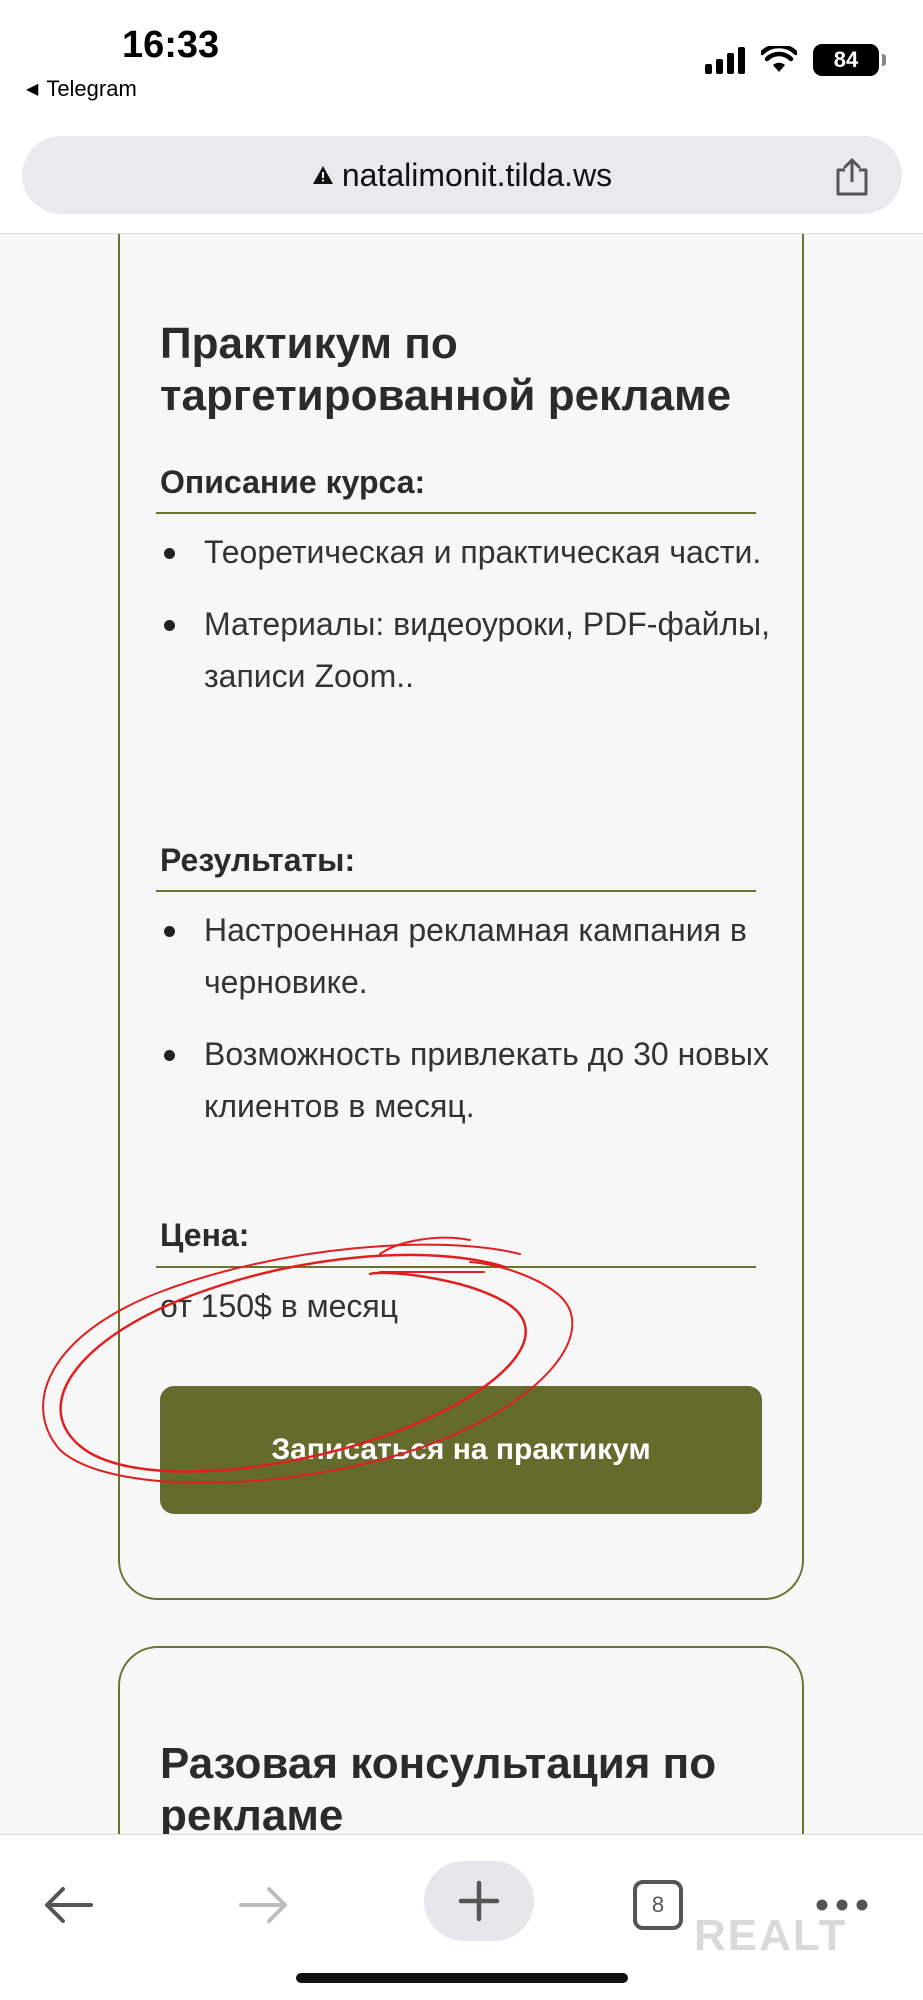  I want to click on cellular-signal-icon, so click(725, 60).